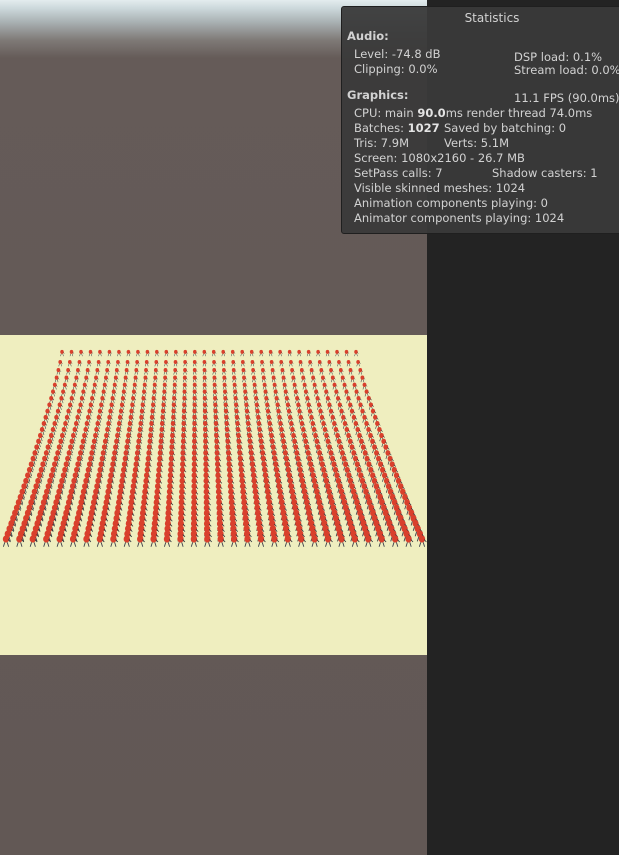 This screenshot has width=619, height=855. Describe the element at coordinates (378, 95) in the screenshot. I see `graphics-heading: Graphics:` at that location.